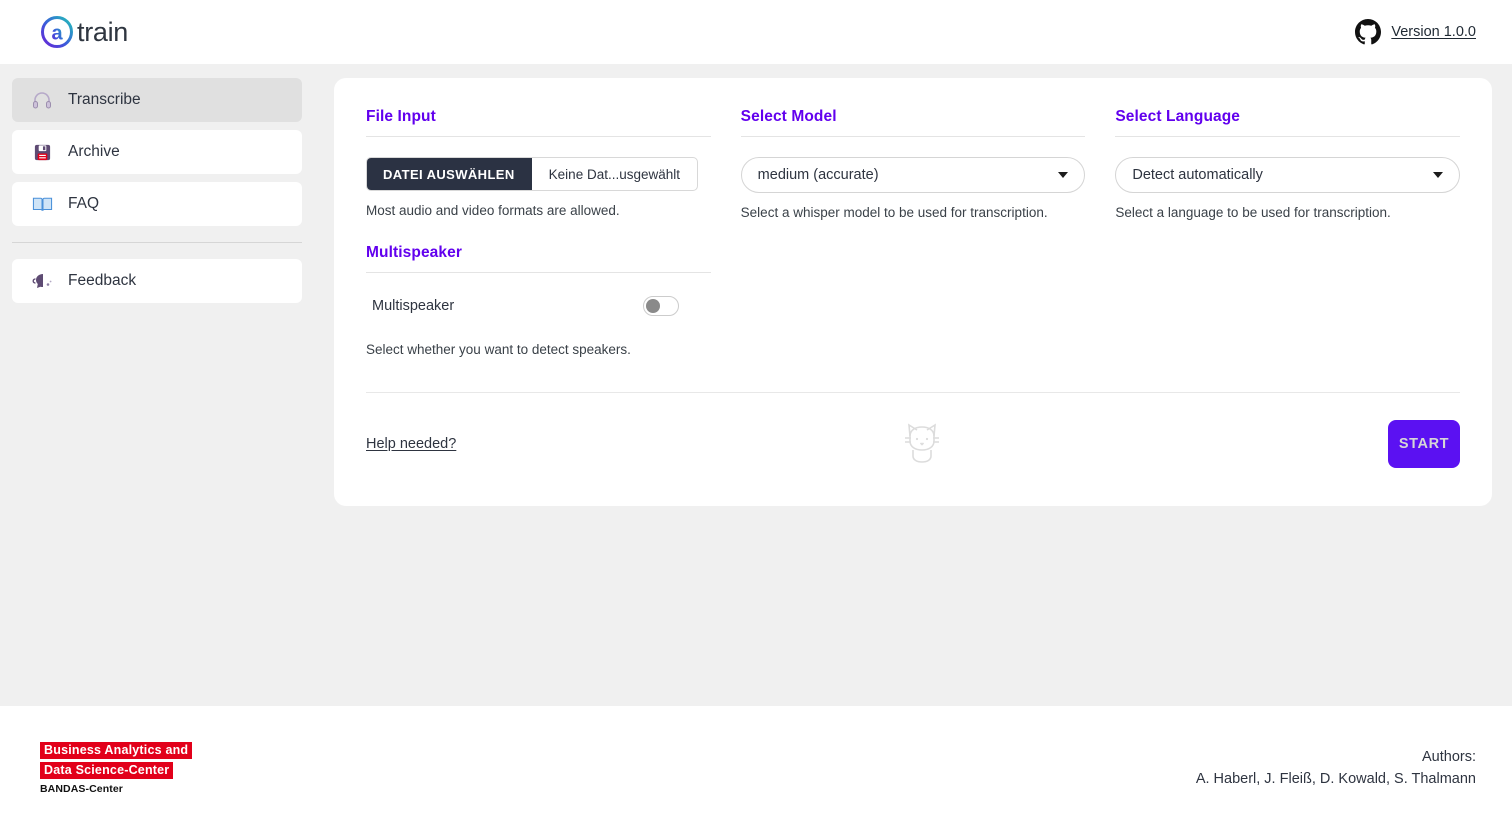 The height and width of the screenshot is (815, 1512). Describe the element at coordinates (1433, 32) in the screenshot. I see `version-link: Version 1.0.0` at that location.